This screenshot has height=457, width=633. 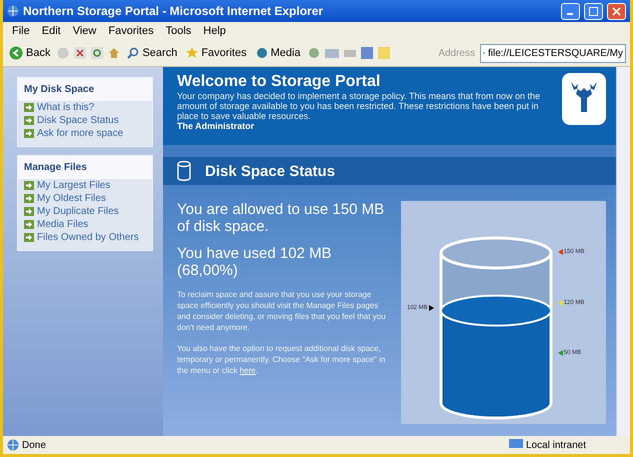 I want to click on request-text: You also have the option to request additional disk space, temporary or permanently. Choose "Ask for more space" in the menu or click here., so click(x=281, y=359).